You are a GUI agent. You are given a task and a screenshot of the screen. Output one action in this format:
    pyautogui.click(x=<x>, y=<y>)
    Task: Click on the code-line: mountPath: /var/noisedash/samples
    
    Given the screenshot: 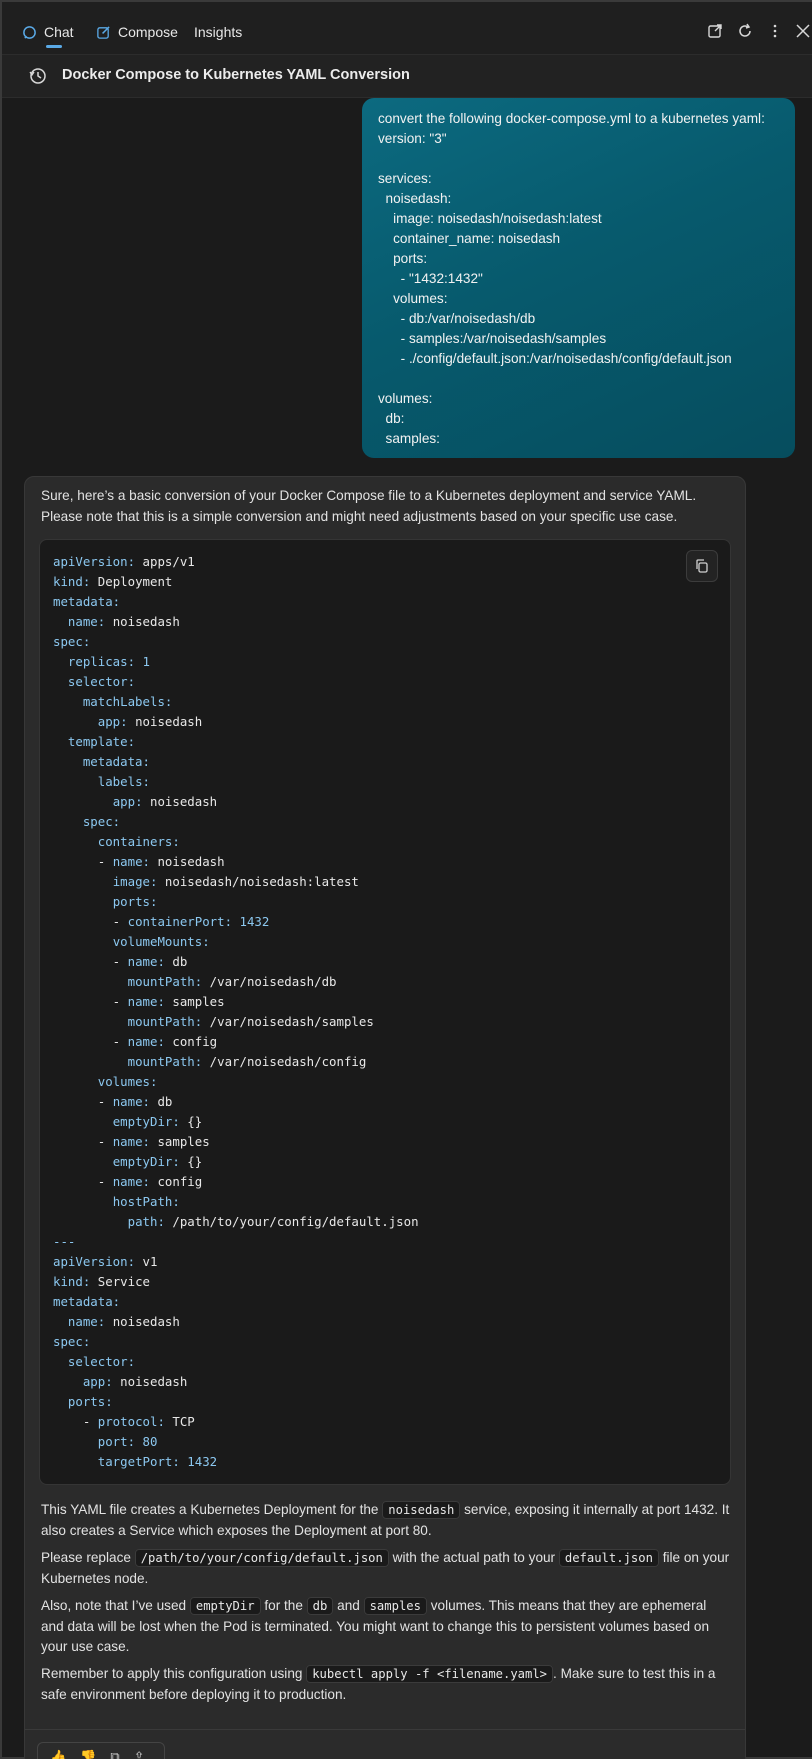 What is the action you would take?
    pyautogui.click(x=250, y=1021)
    